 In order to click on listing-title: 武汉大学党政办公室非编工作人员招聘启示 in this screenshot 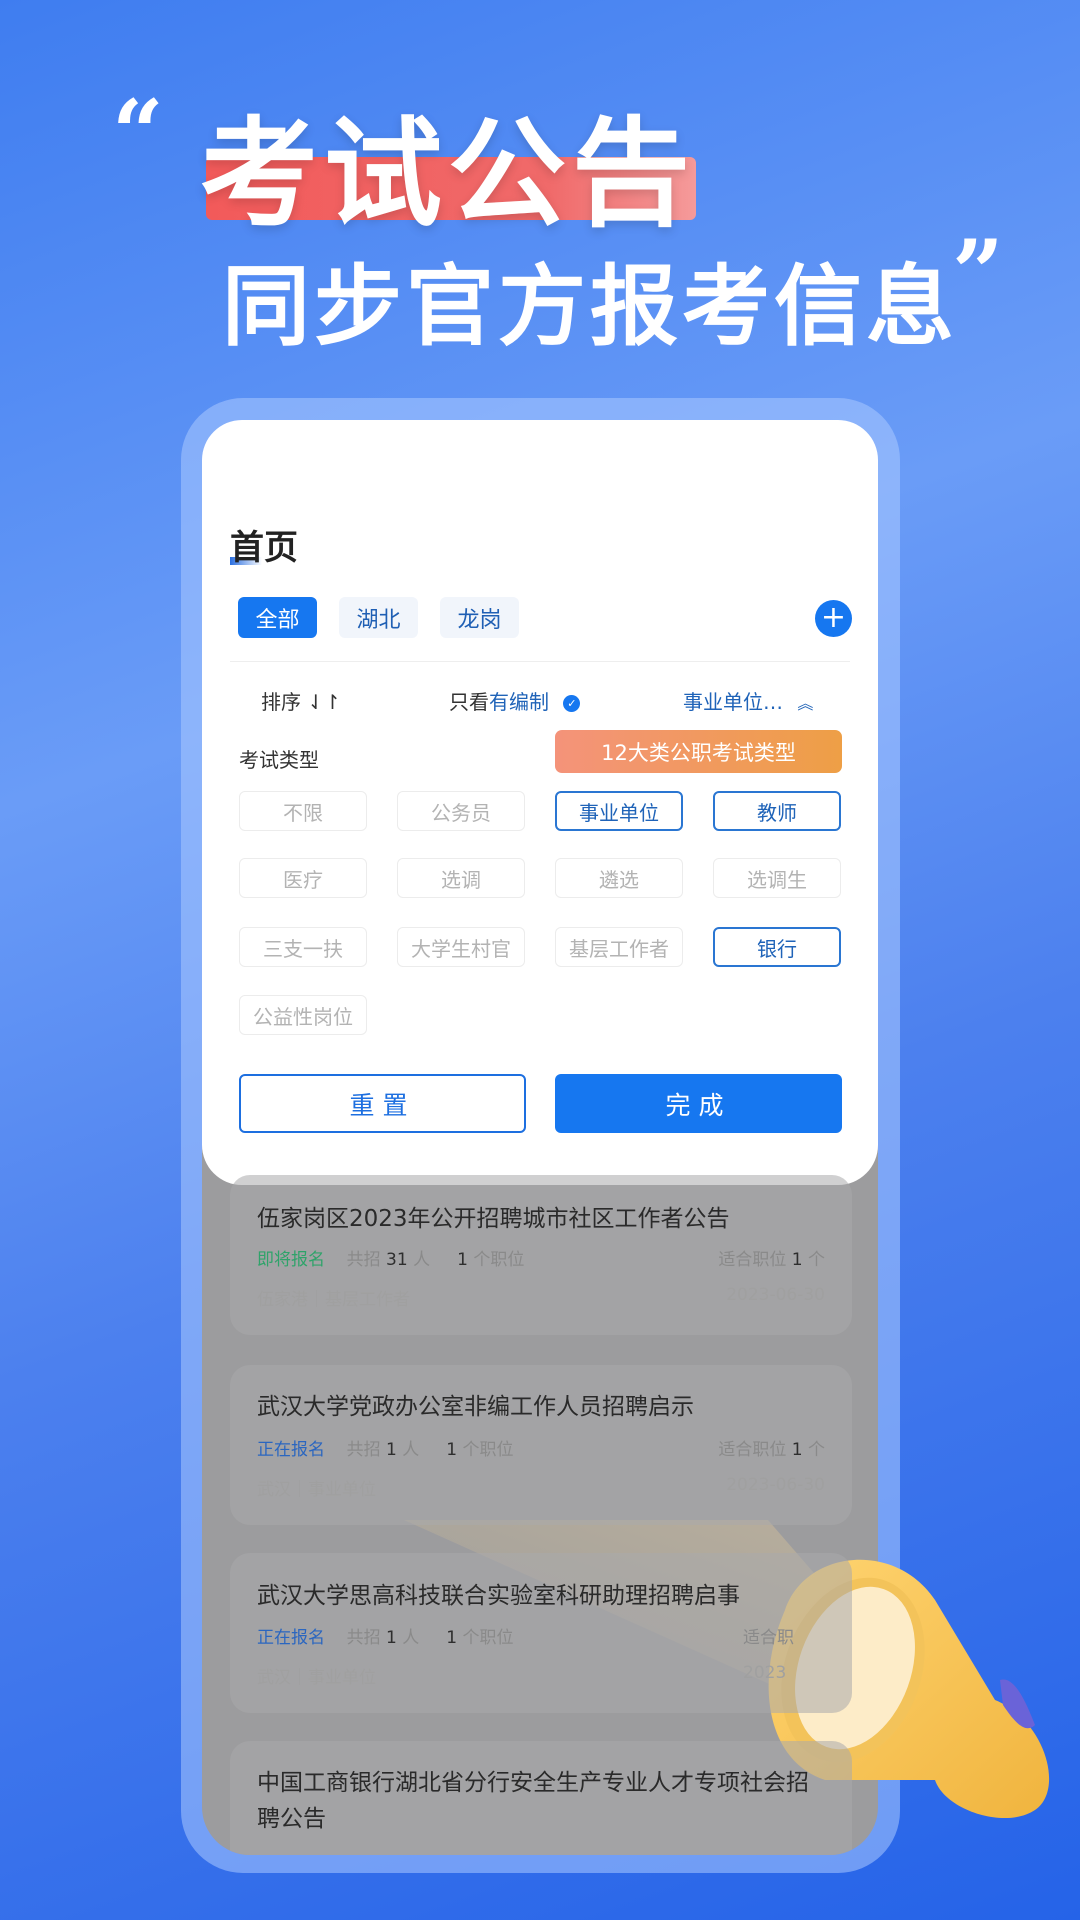, I will do `click(475, 1407)`.